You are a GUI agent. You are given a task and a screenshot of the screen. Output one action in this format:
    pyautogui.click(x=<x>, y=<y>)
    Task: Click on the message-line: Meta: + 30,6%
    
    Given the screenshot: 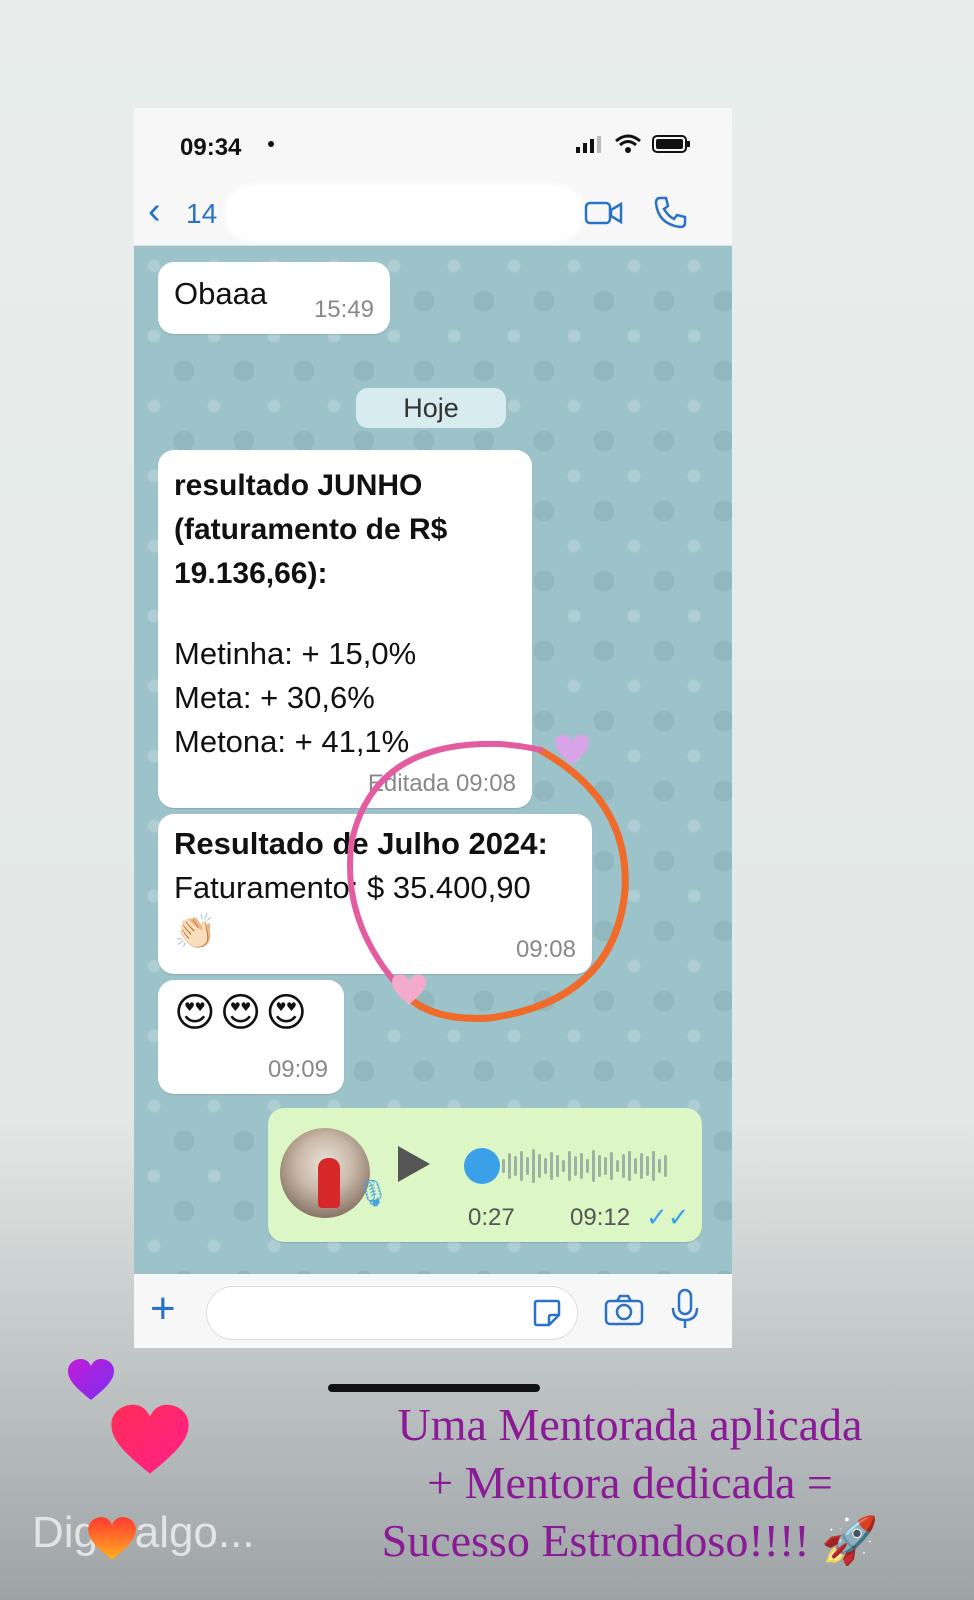 What is the action you would take?
    pyautogui.click(x=274, y=697)
    